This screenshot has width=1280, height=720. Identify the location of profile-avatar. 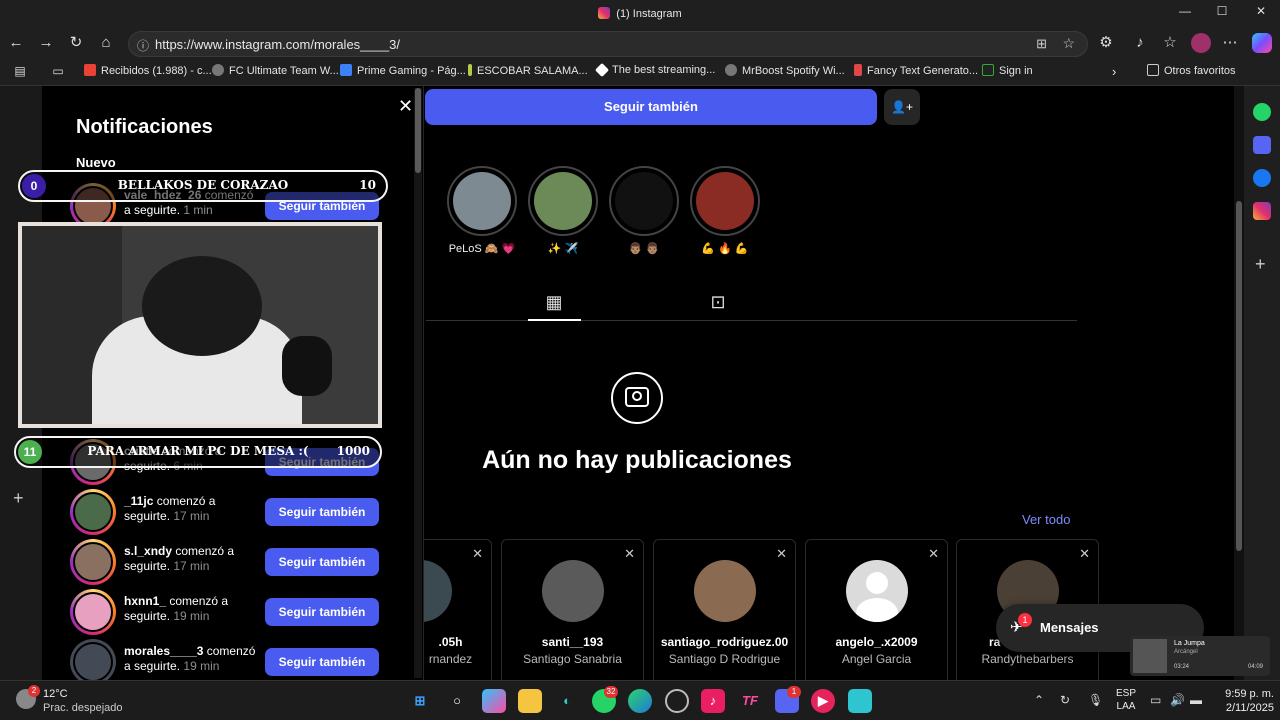
(1201, 43).